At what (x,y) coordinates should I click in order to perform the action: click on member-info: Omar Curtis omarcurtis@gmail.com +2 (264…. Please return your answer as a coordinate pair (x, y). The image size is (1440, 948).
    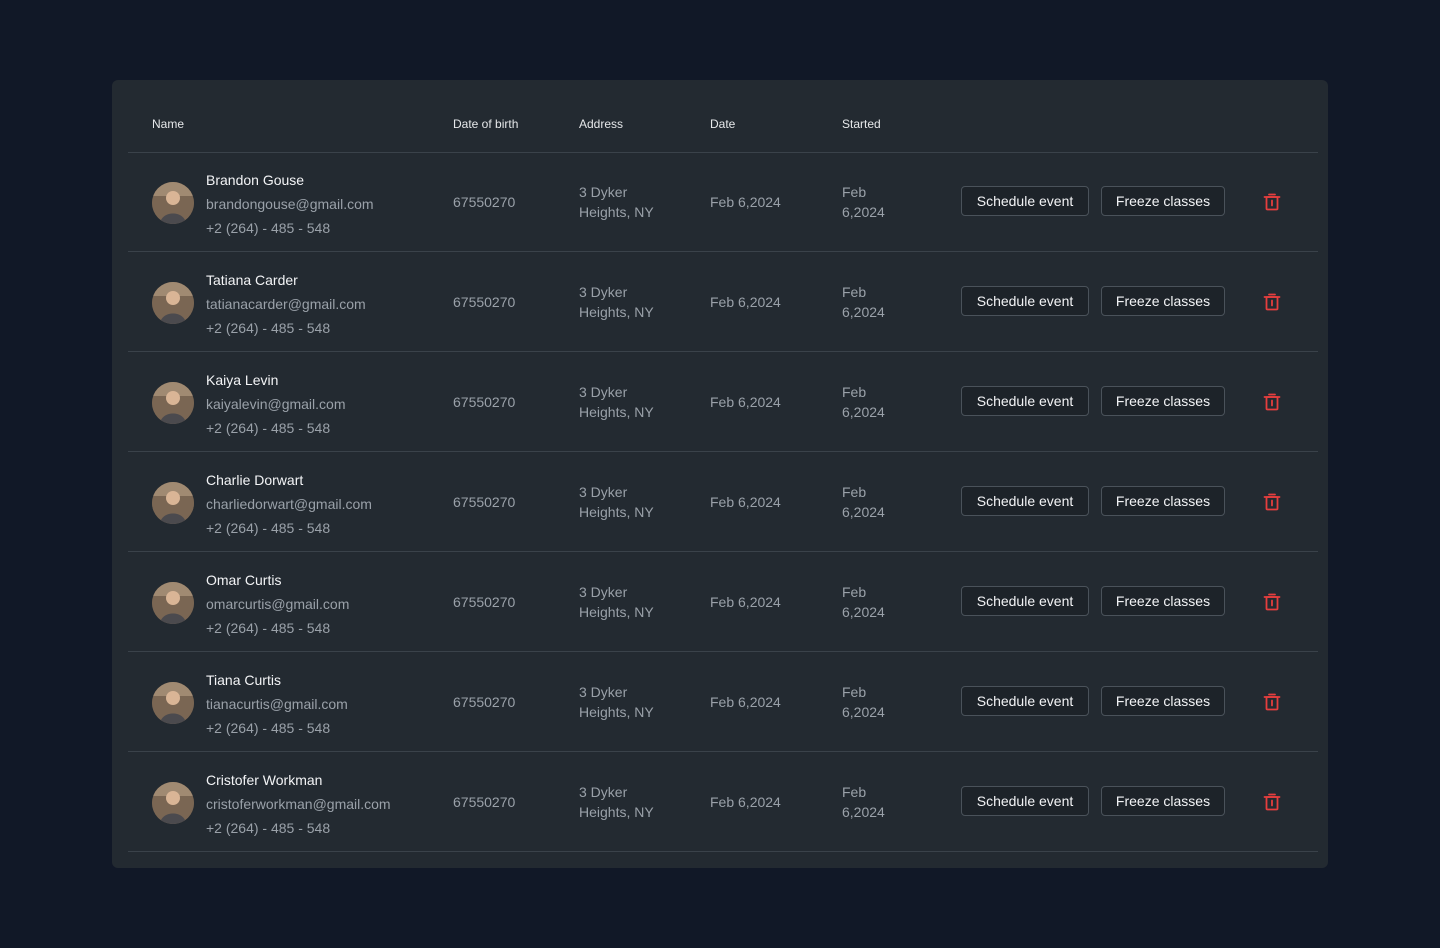
    Looking at the image, I should click on (277, 604).